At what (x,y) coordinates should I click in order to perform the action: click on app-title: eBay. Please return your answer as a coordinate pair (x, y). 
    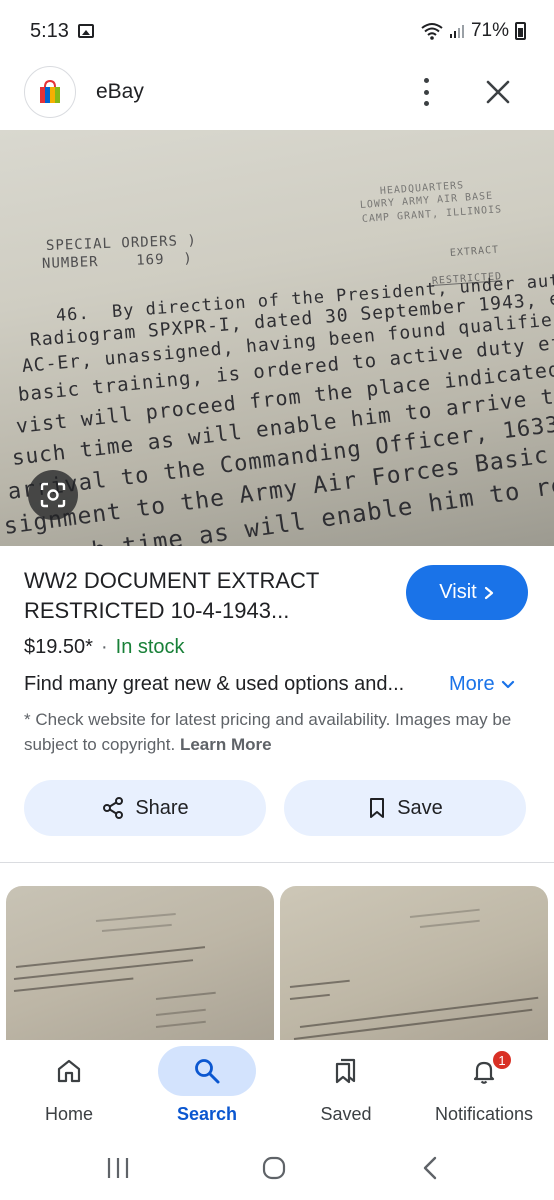
    Looking at the image, I should click on (120, 91).